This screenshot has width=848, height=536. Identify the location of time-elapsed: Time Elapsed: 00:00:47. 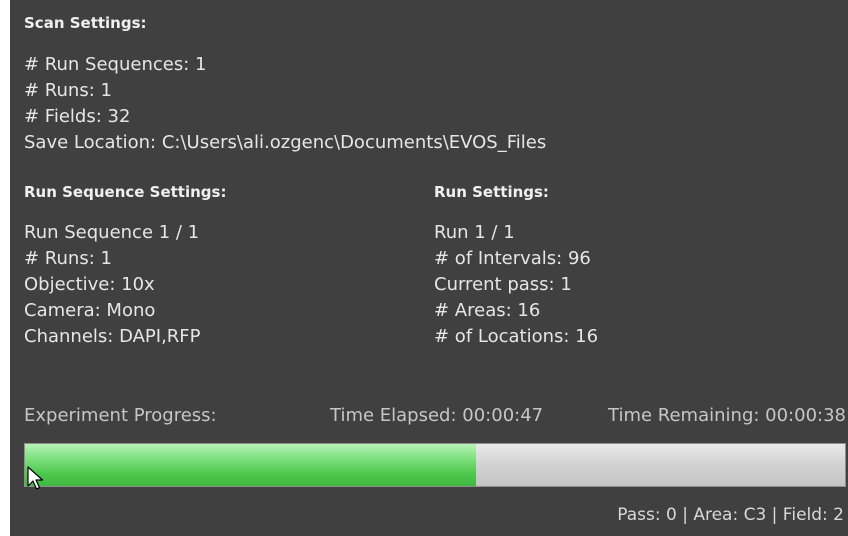
(437, 415).